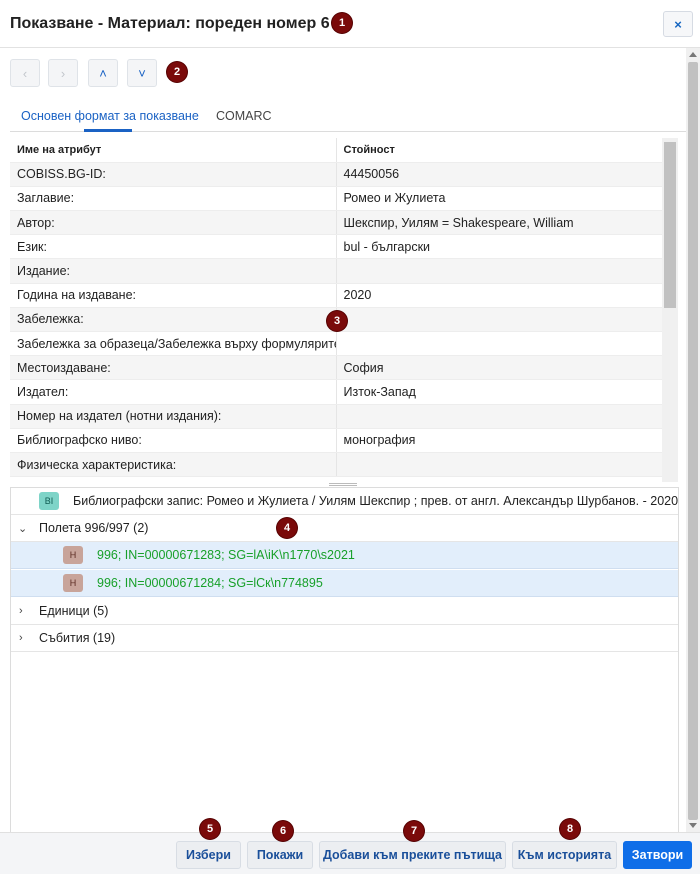 The image size is (700, 874). Describe the element at coordinates (344, 638) in the screenshot. I see `tree-events-group: › Събития (19)` at that location.